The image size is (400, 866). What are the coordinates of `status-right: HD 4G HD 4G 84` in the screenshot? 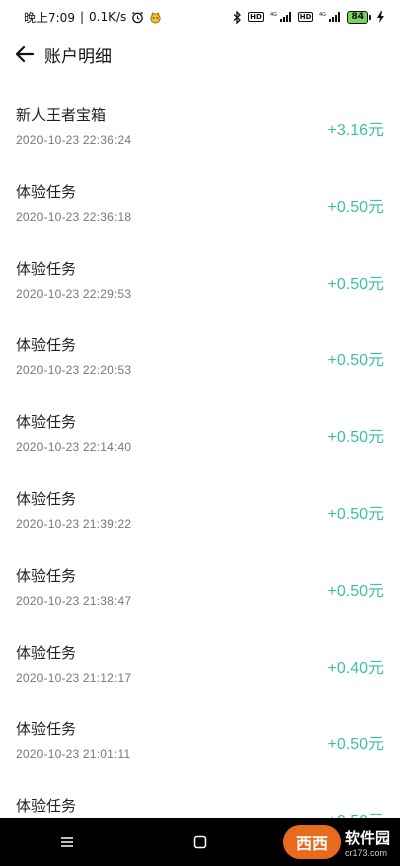 It's located at (308, 17).